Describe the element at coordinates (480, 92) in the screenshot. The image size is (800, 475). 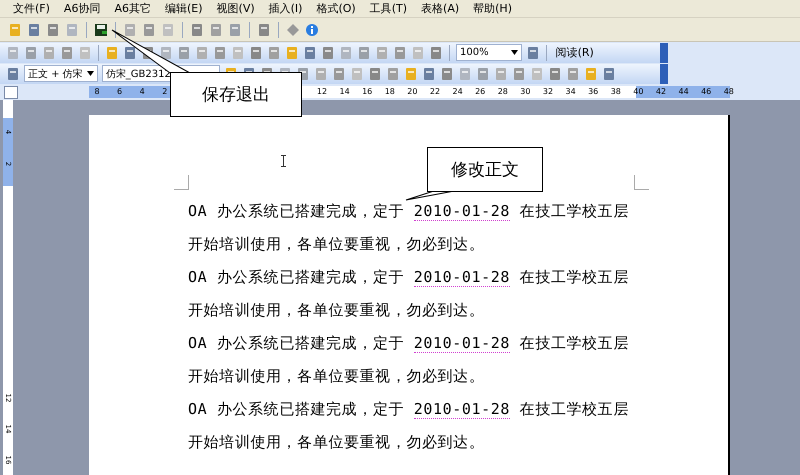
I see `ruler-number: 26` at that location.